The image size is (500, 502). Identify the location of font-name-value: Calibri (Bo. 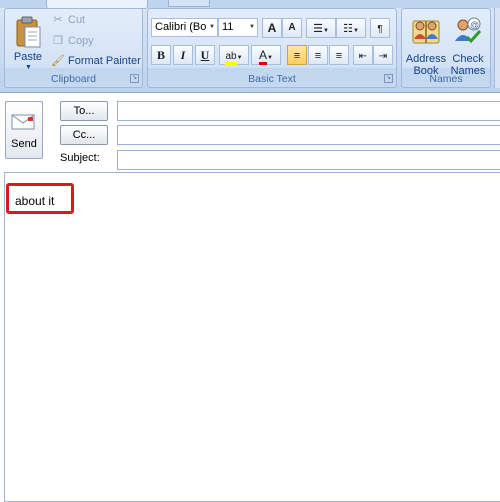
(181, 27).